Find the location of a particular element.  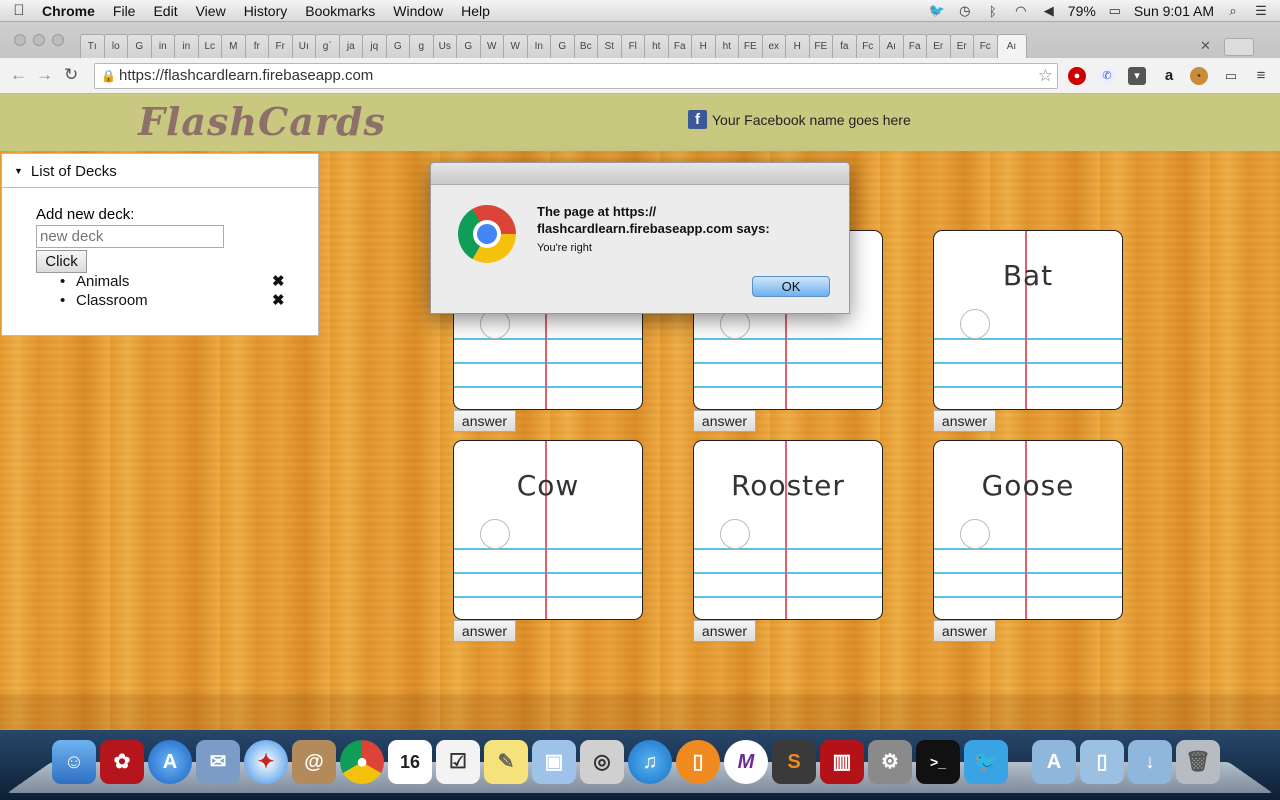

zoom-window-icon is located at coordinates (58, 40).